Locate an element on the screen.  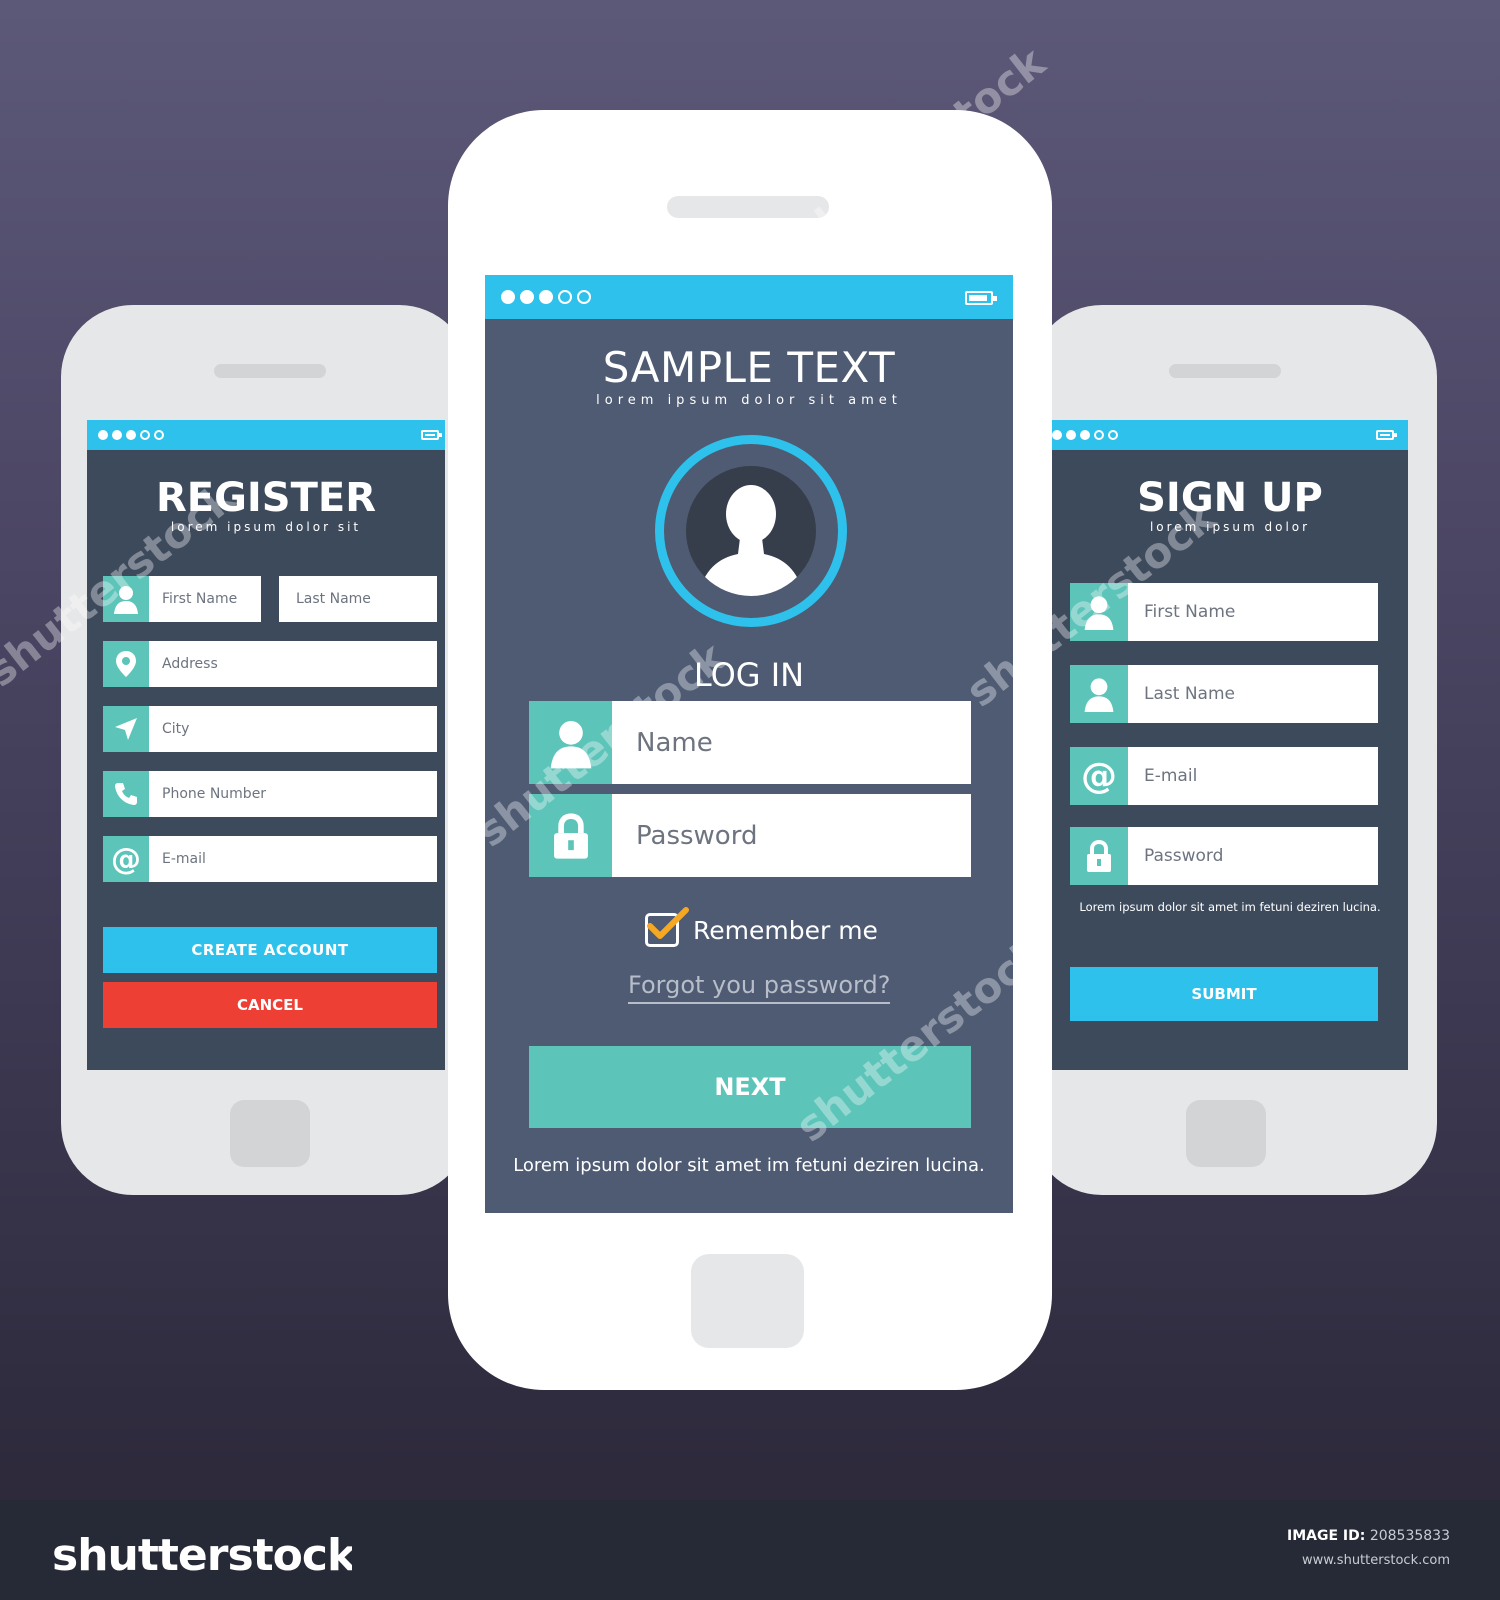
first-name-field: First Name is located at coordinates (182, 599).